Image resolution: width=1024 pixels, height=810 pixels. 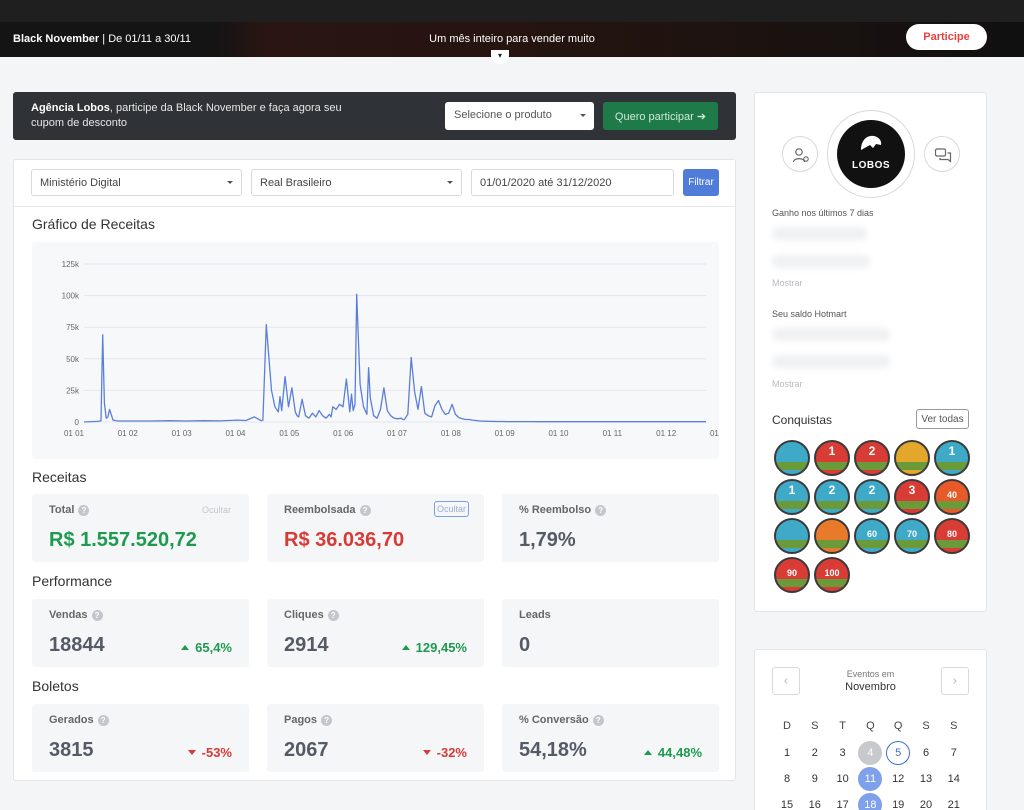 I want to click on calendar-day: 7, so click(x=954, y=753).